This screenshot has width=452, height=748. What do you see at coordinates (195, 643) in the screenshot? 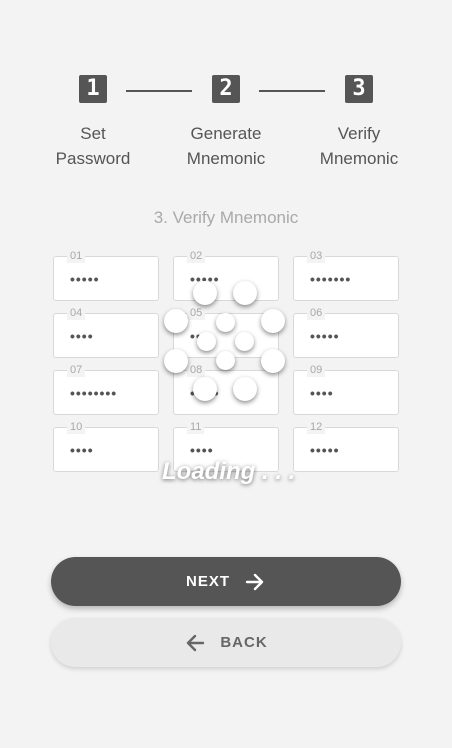
I see `arrow-left-icon` at bounding box center [195, 643].